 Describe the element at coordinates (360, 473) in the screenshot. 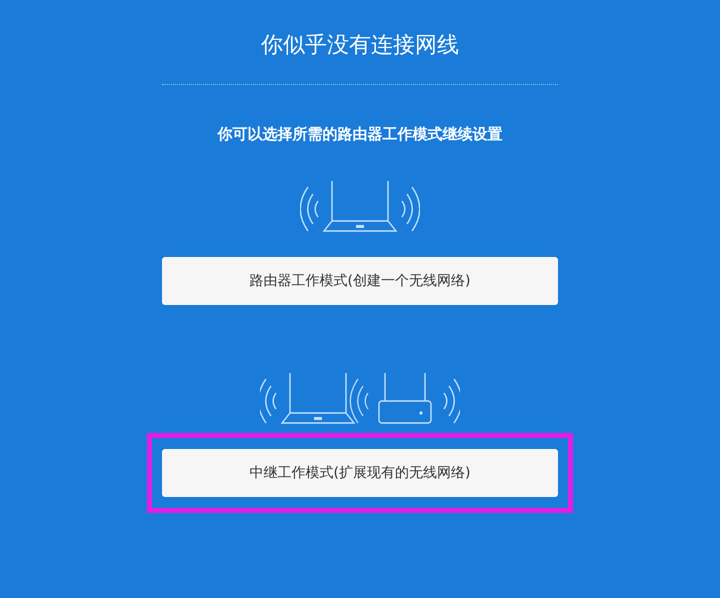

I see `mode-button: 中继工作模式(扩展现有的无线网络)` at that location.